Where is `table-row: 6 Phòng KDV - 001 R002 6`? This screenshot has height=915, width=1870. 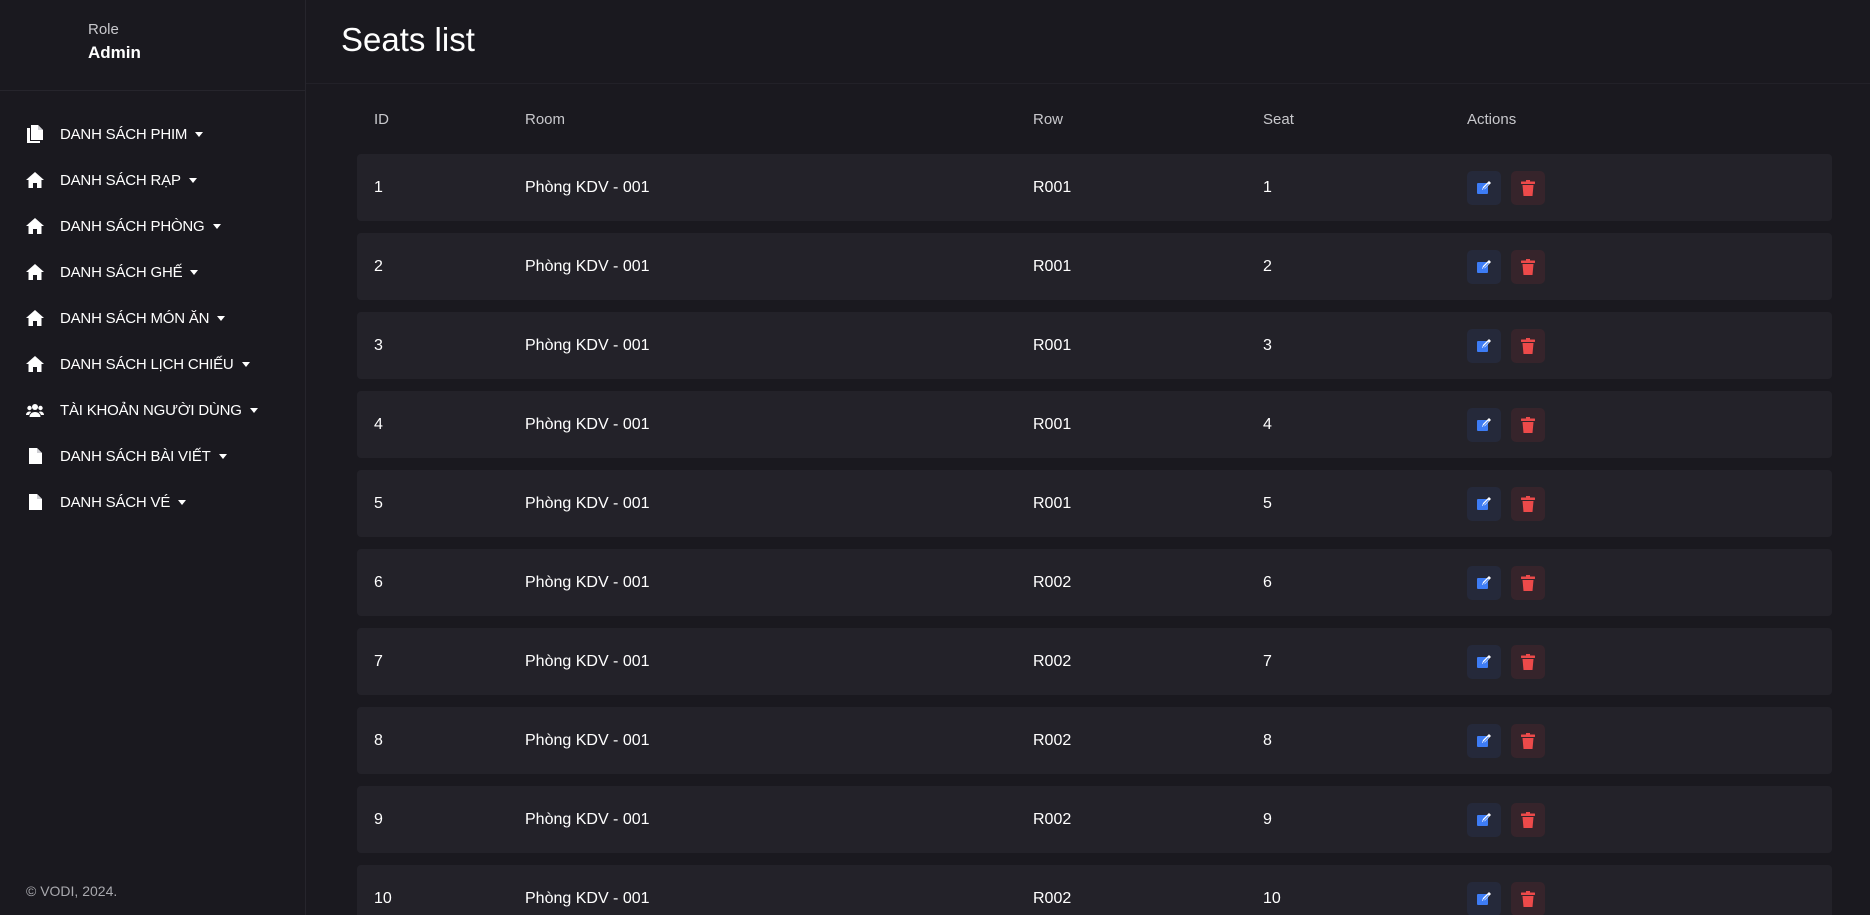 table-row: 6 Phòng KDV - 001 R002 6 is located at coordinates (1094, 582).